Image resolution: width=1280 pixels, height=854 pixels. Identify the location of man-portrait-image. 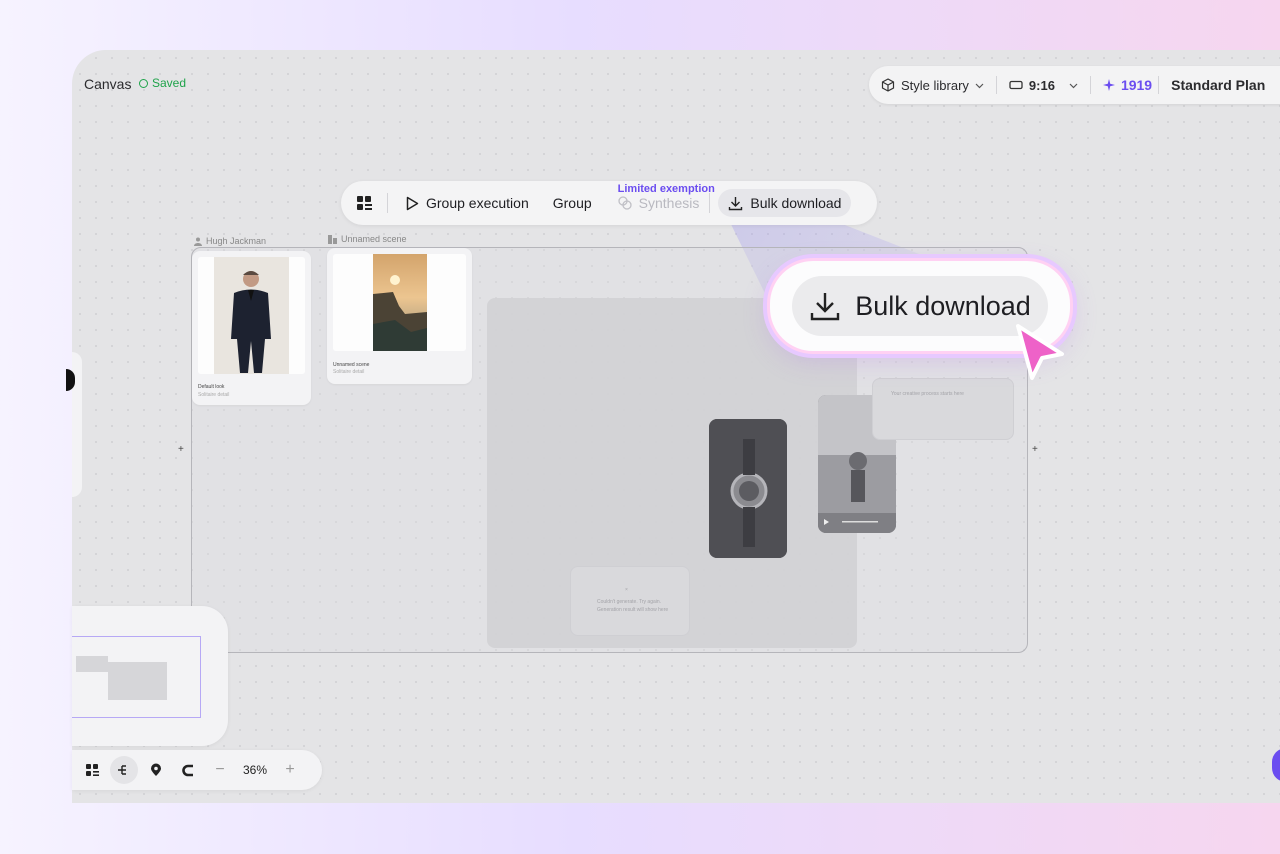
(251, 315).